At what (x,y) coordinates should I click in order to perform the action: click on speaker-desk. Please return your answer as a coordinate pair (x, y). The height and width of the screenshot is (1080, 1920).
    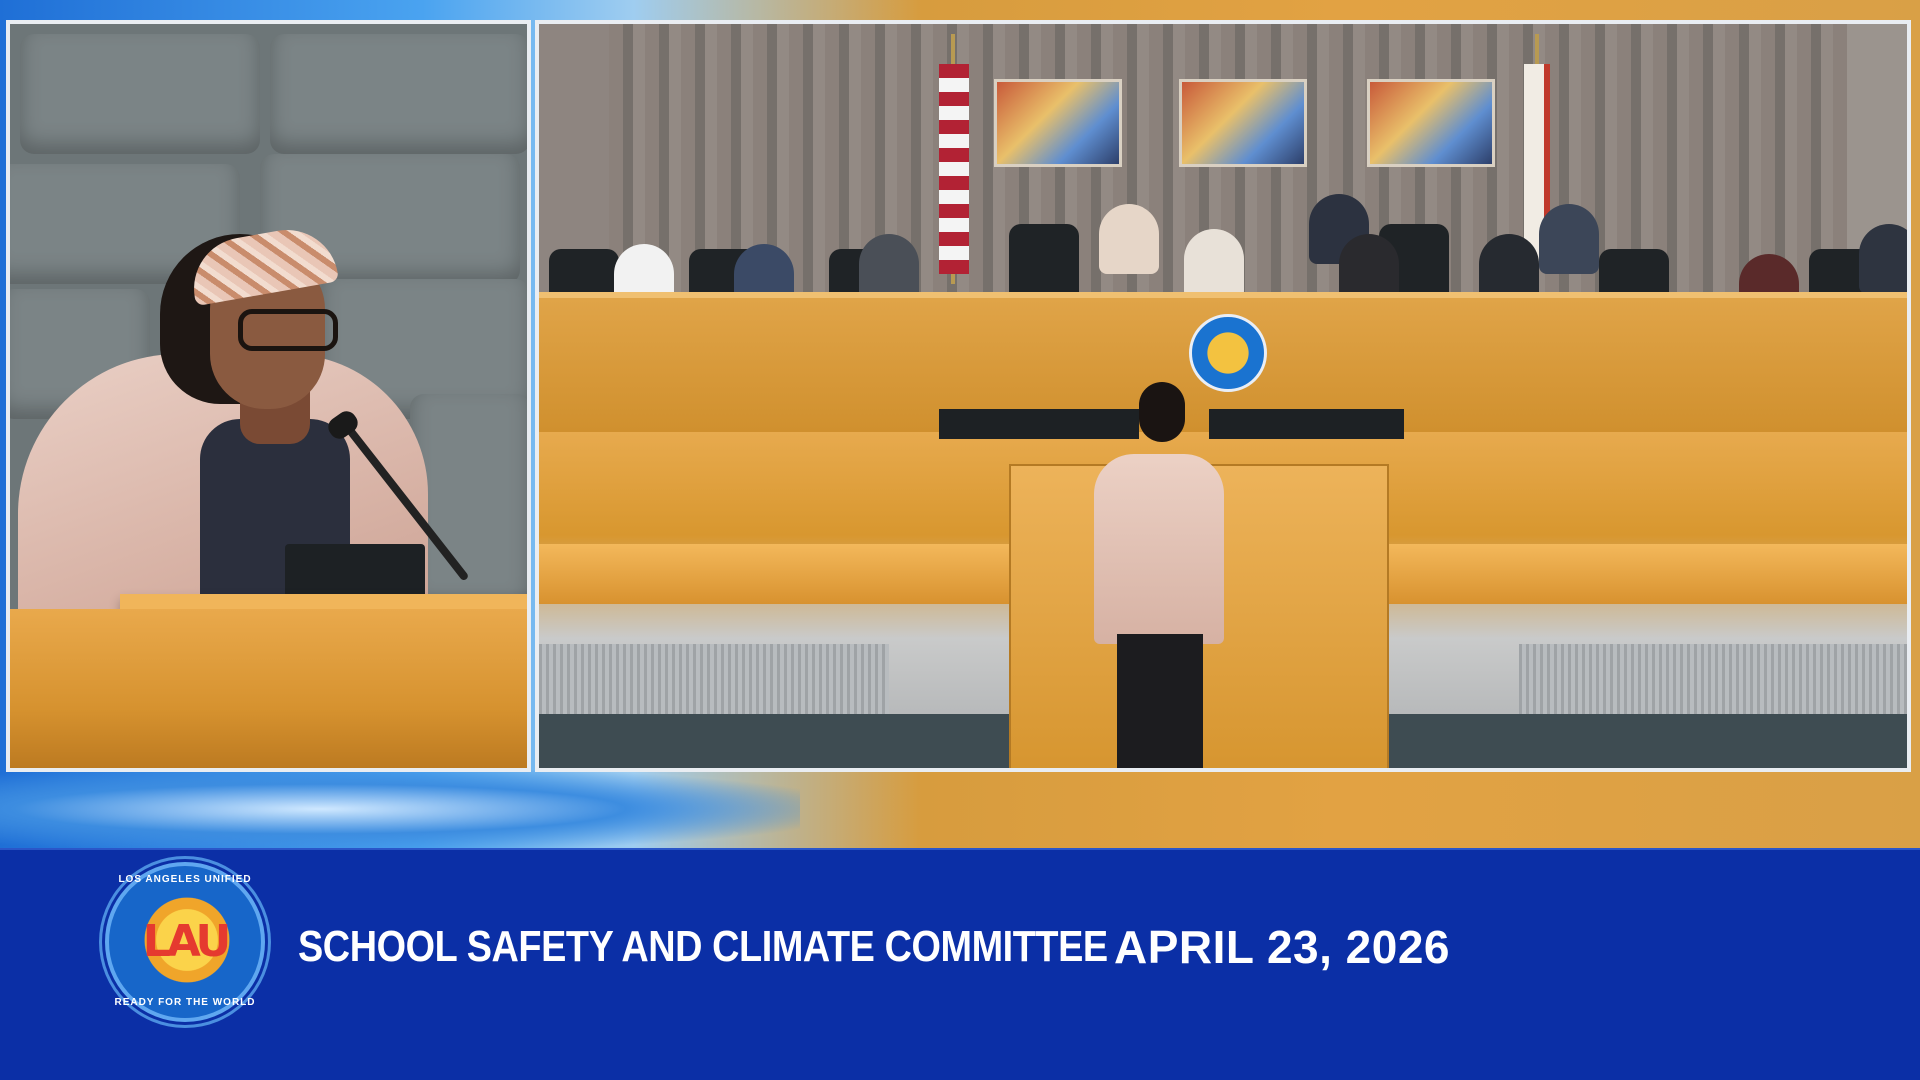
    Looking at the image, I should click on (268, 688).